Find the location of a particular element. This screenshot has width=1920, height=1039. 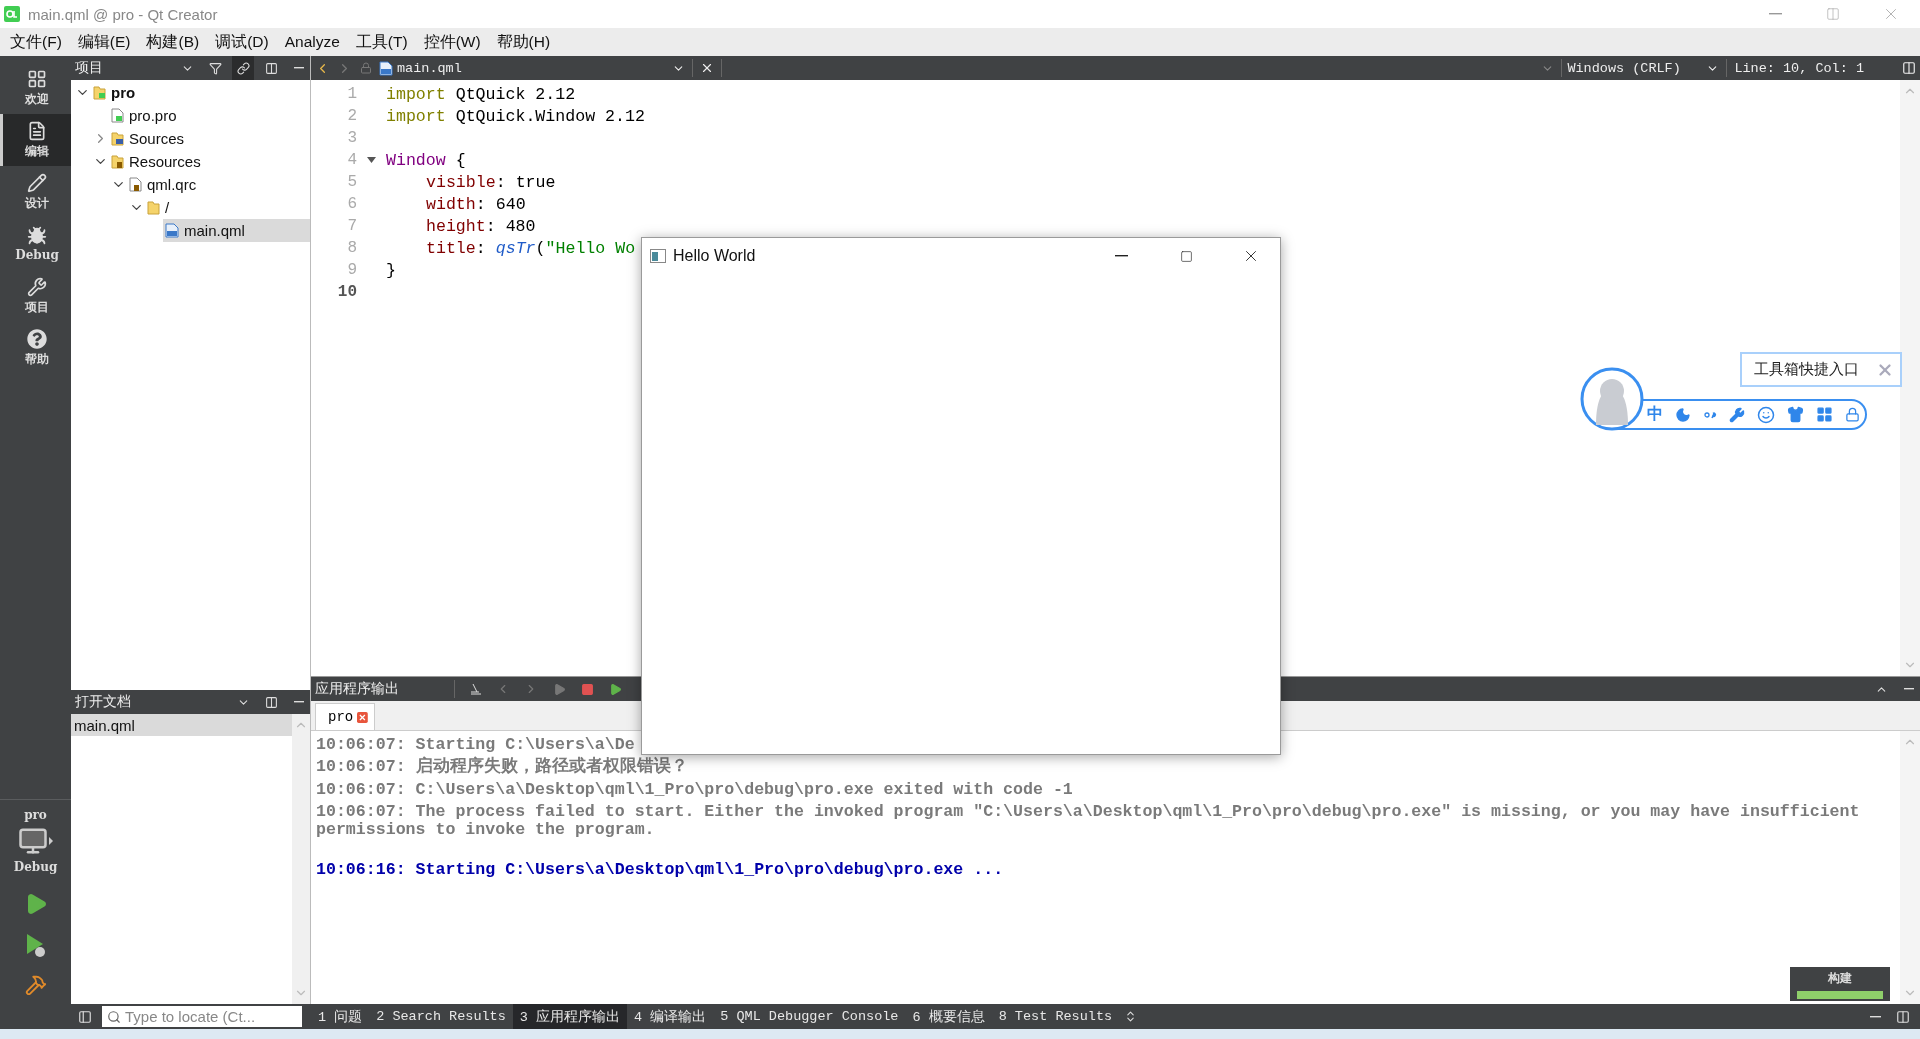

output-line: 10:06:07: C:\Users\a\Desktop\qml\1_Pro\pro\debug\pro.exe exited with code -1 is located at coordinates (695, 789).